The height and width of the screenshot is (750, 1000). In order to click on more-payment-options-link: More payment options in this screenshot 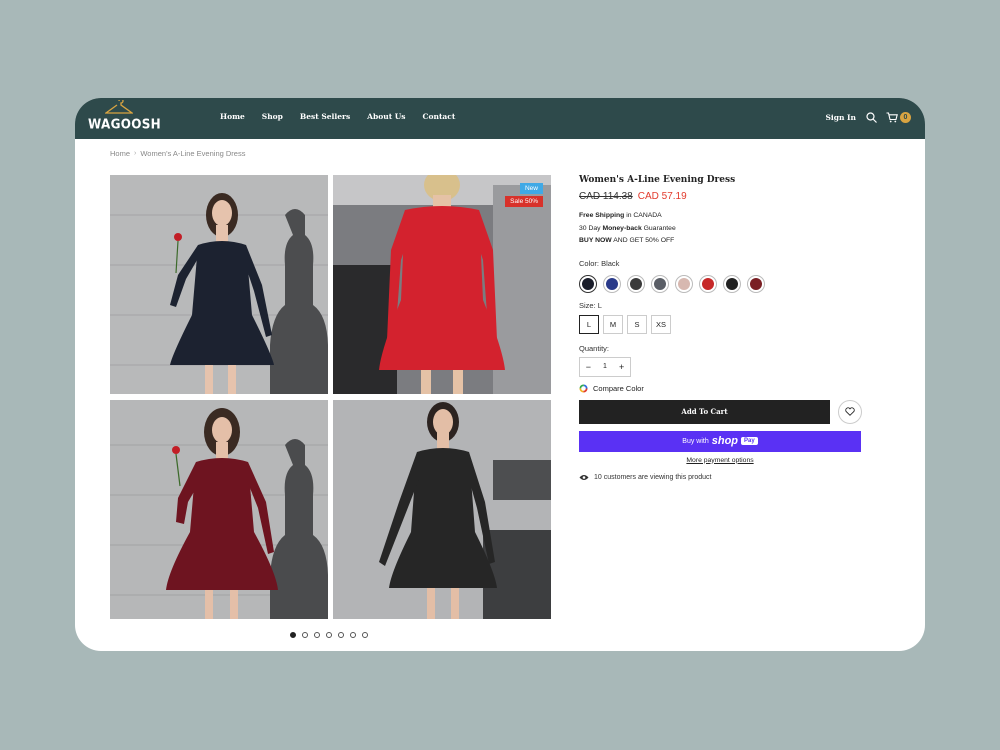, I will do `click(720, 460)`.